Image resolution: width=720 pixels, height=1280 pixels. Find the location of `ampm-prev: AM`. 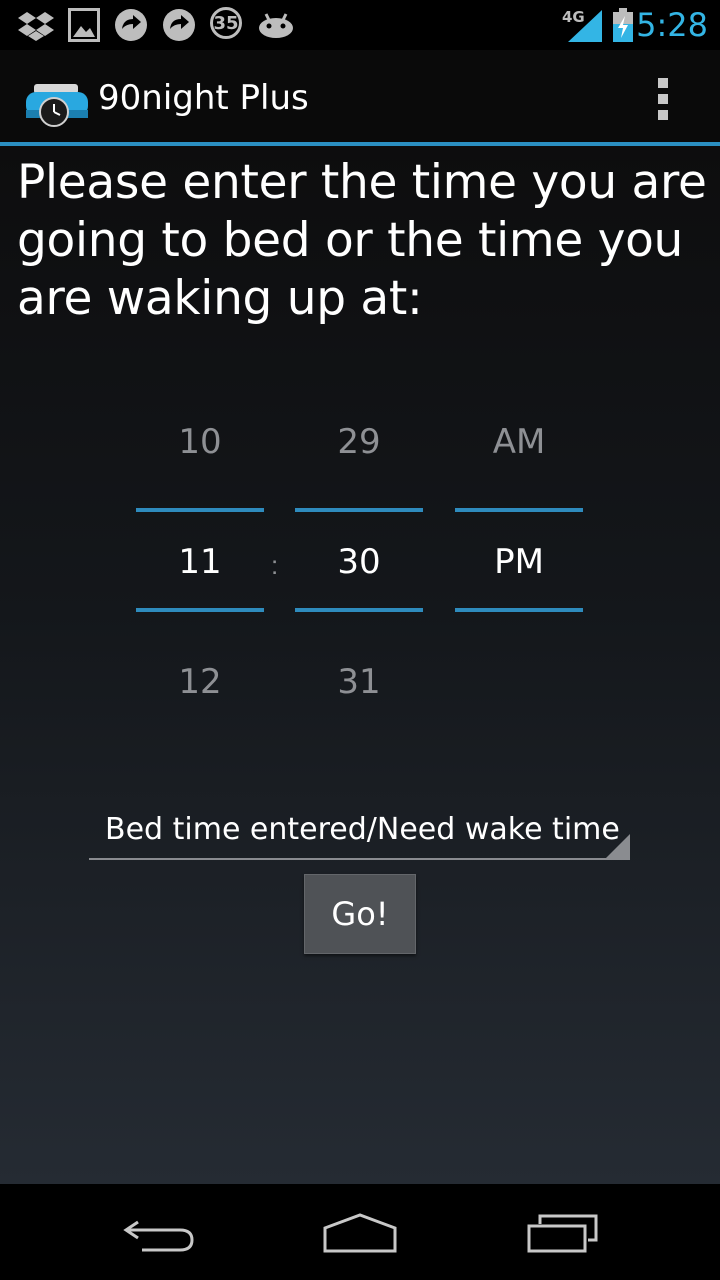

ampm-prev: AM is located at coordinates (519, 442).